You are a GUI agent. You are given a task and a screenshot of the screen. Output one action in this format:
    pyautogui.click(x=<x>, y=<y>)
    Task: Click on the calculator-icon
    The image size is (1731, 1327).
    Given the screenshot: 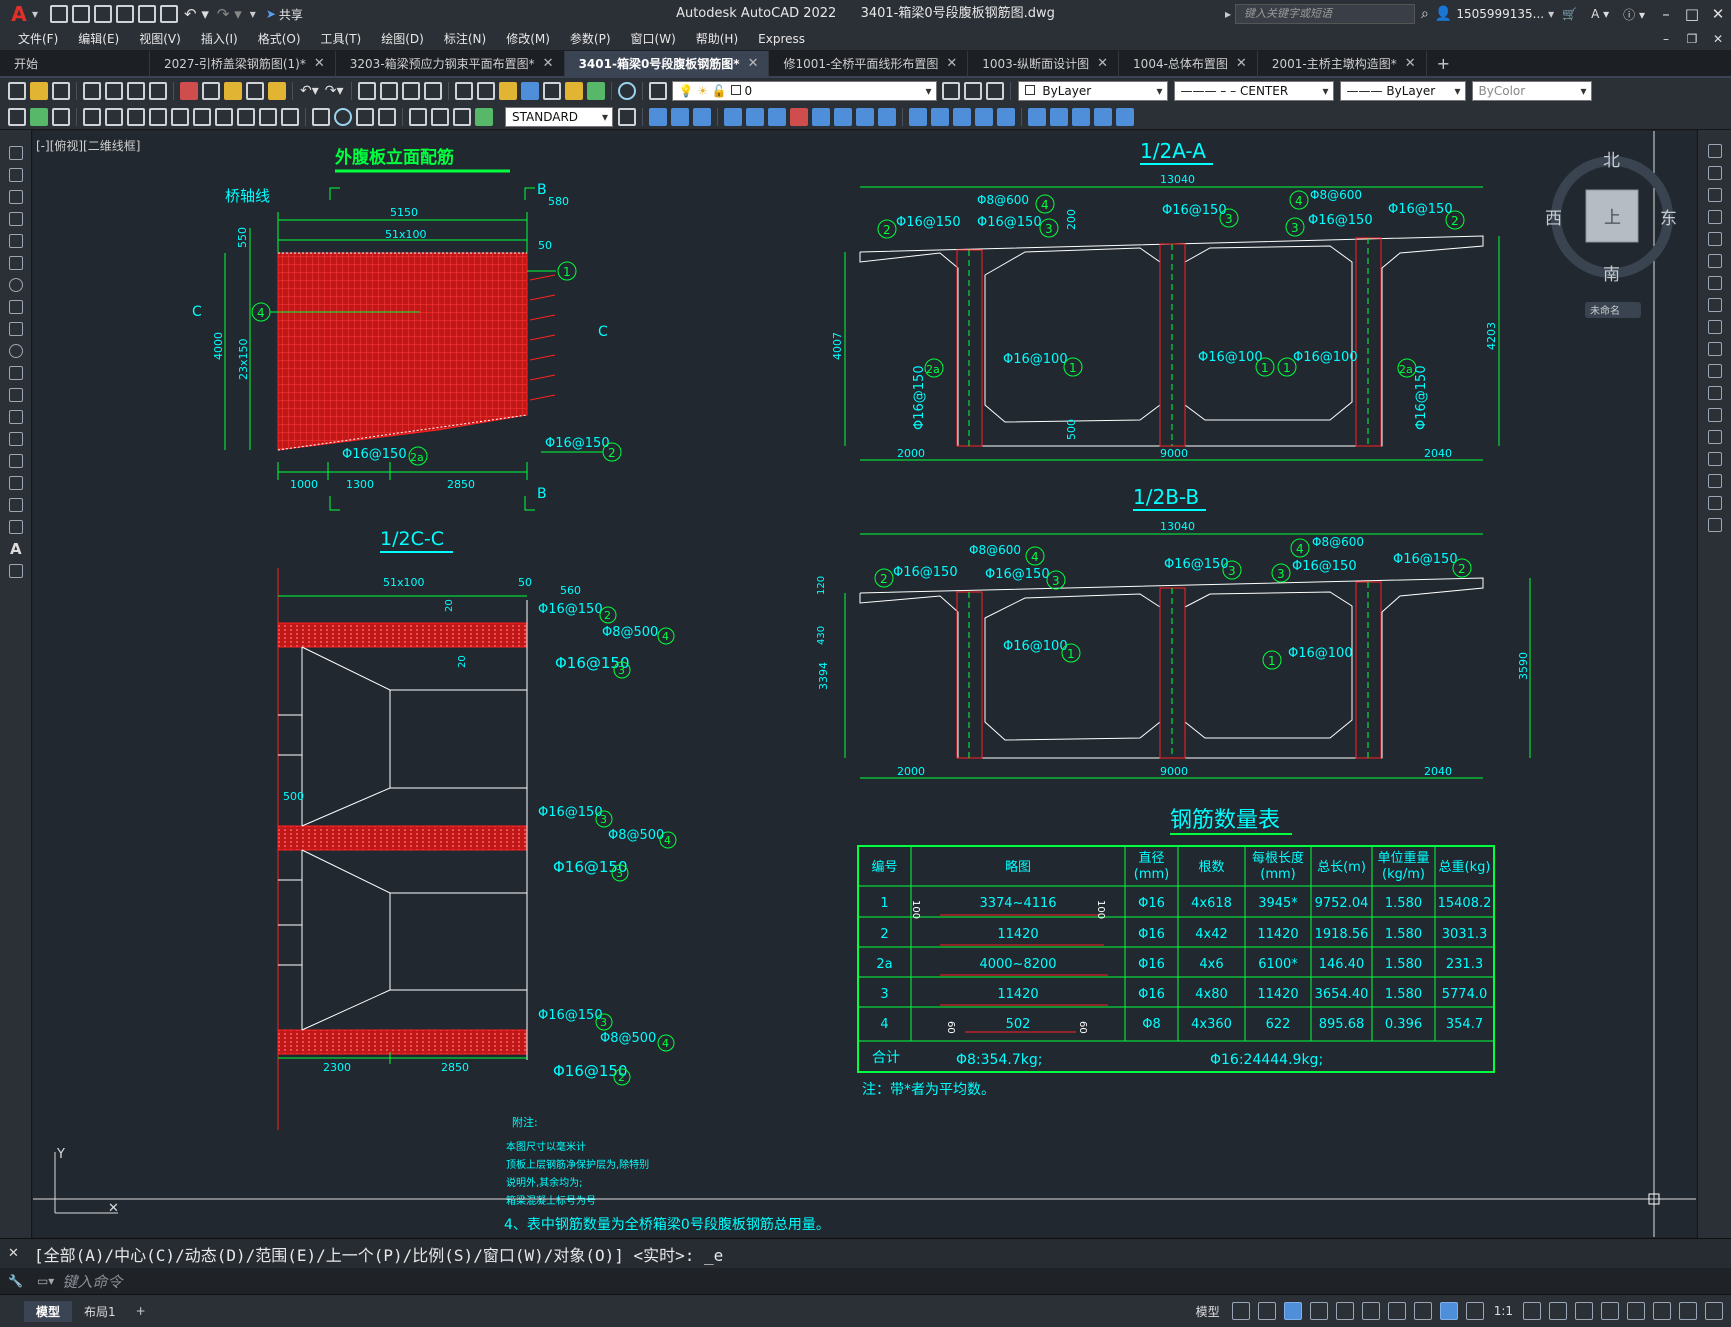 What is the action you would take?
    pyautogui.click(x=595, y=91)
    